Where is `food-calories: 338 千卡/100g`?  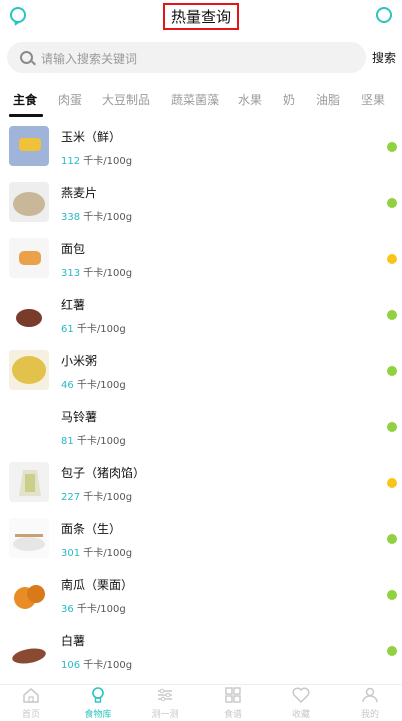 food-calories: 338 千卡/100g is located at coordinates (97, 217).